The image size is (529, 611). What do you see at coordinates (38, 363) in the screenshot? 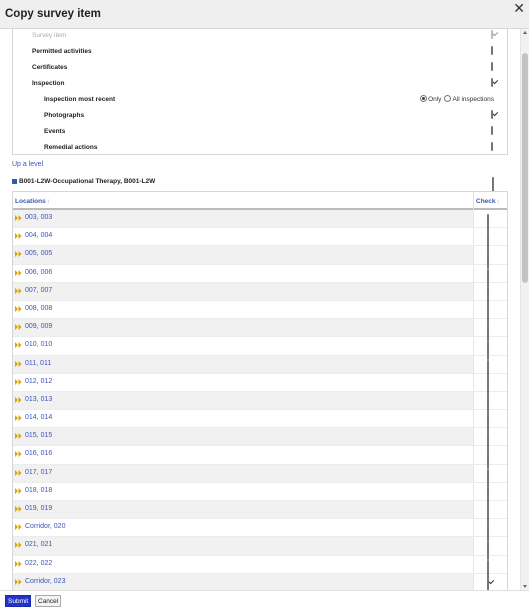
I see `location-link: 011, 011` at bounding box center [38, 363].